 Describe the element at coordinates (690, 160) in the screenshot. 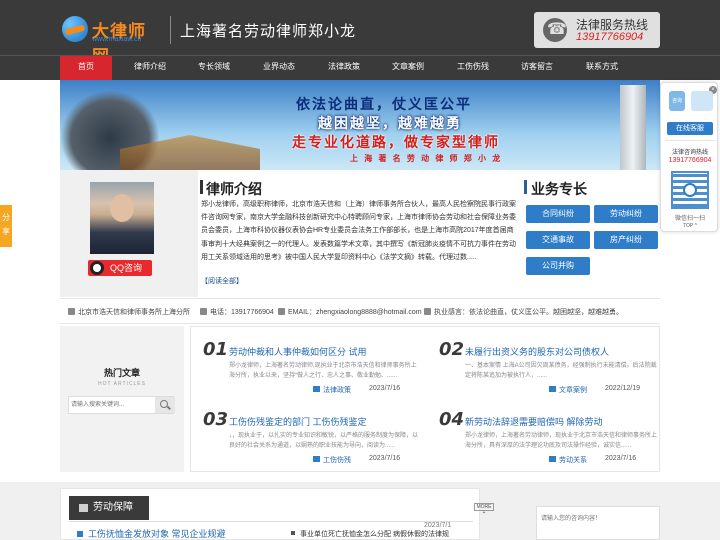

I see `service-hotline-number: 13917766904` at that location.